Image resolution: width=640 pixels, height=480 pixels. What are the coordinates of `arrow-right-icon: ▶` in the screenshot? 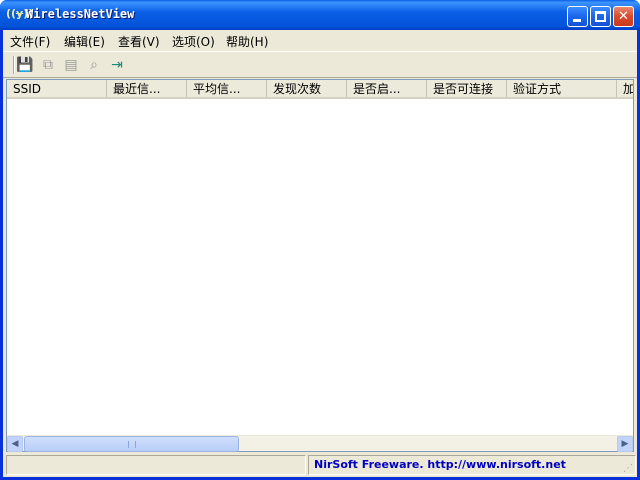 It's located at (625, 444).